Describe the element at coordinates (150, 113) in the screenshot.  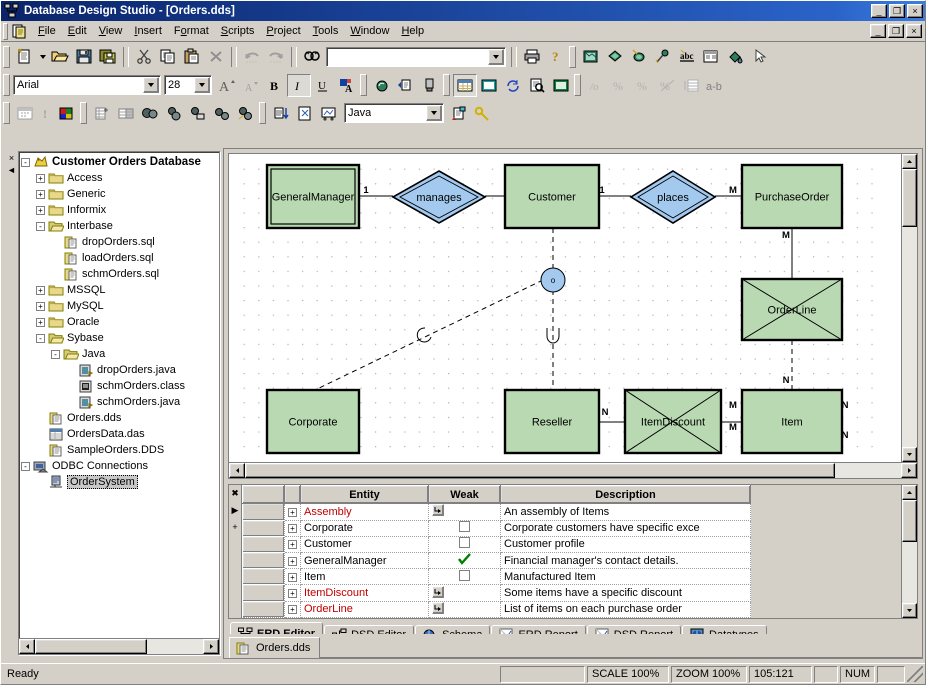
I see `merge-button` at that location.